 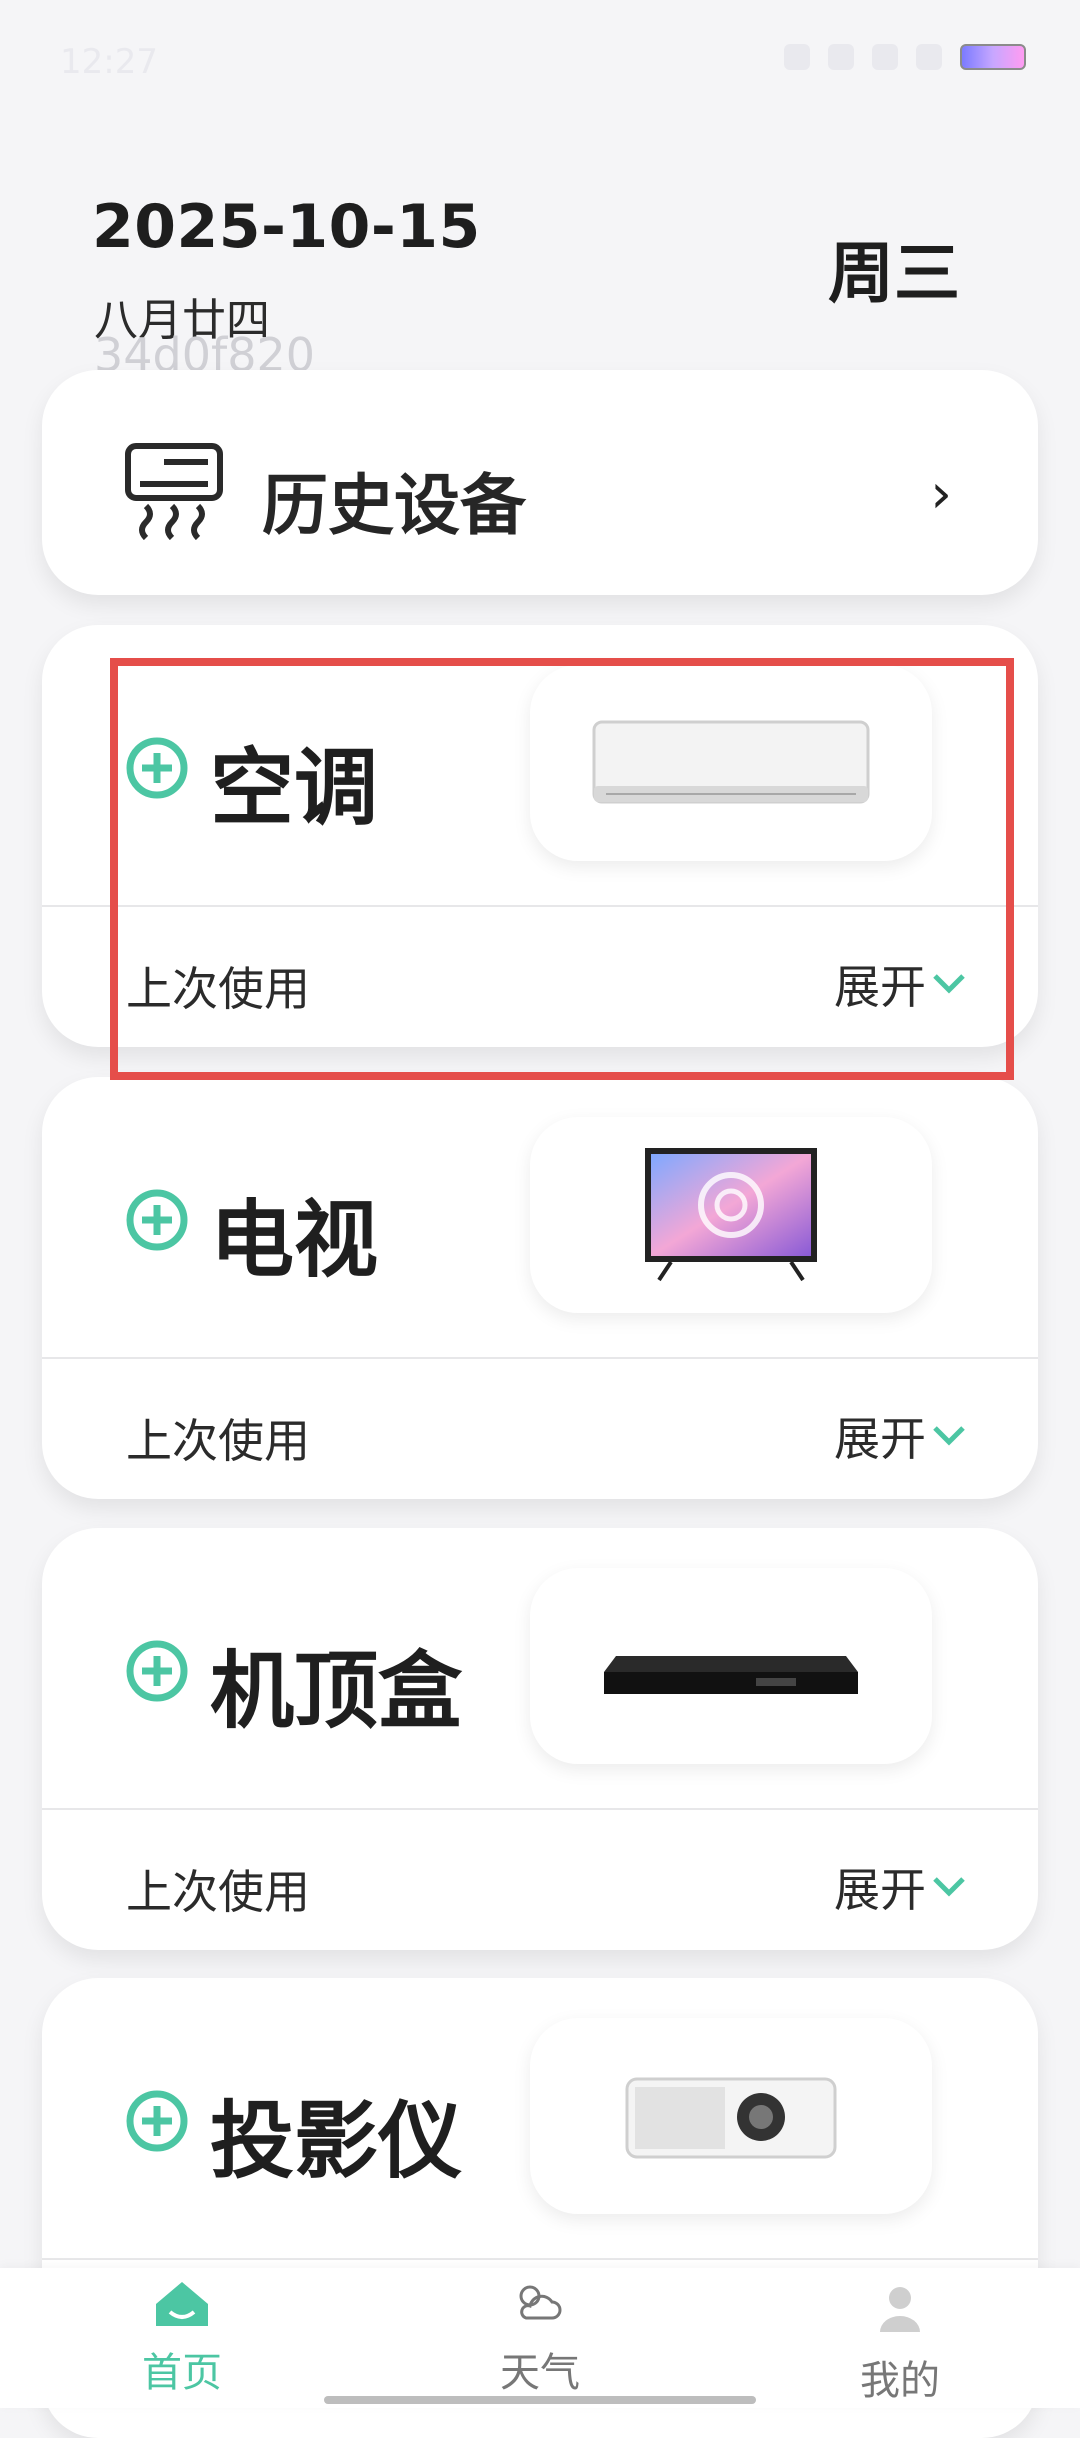 I want to click on projector-image, so click(x=731, y=2116).